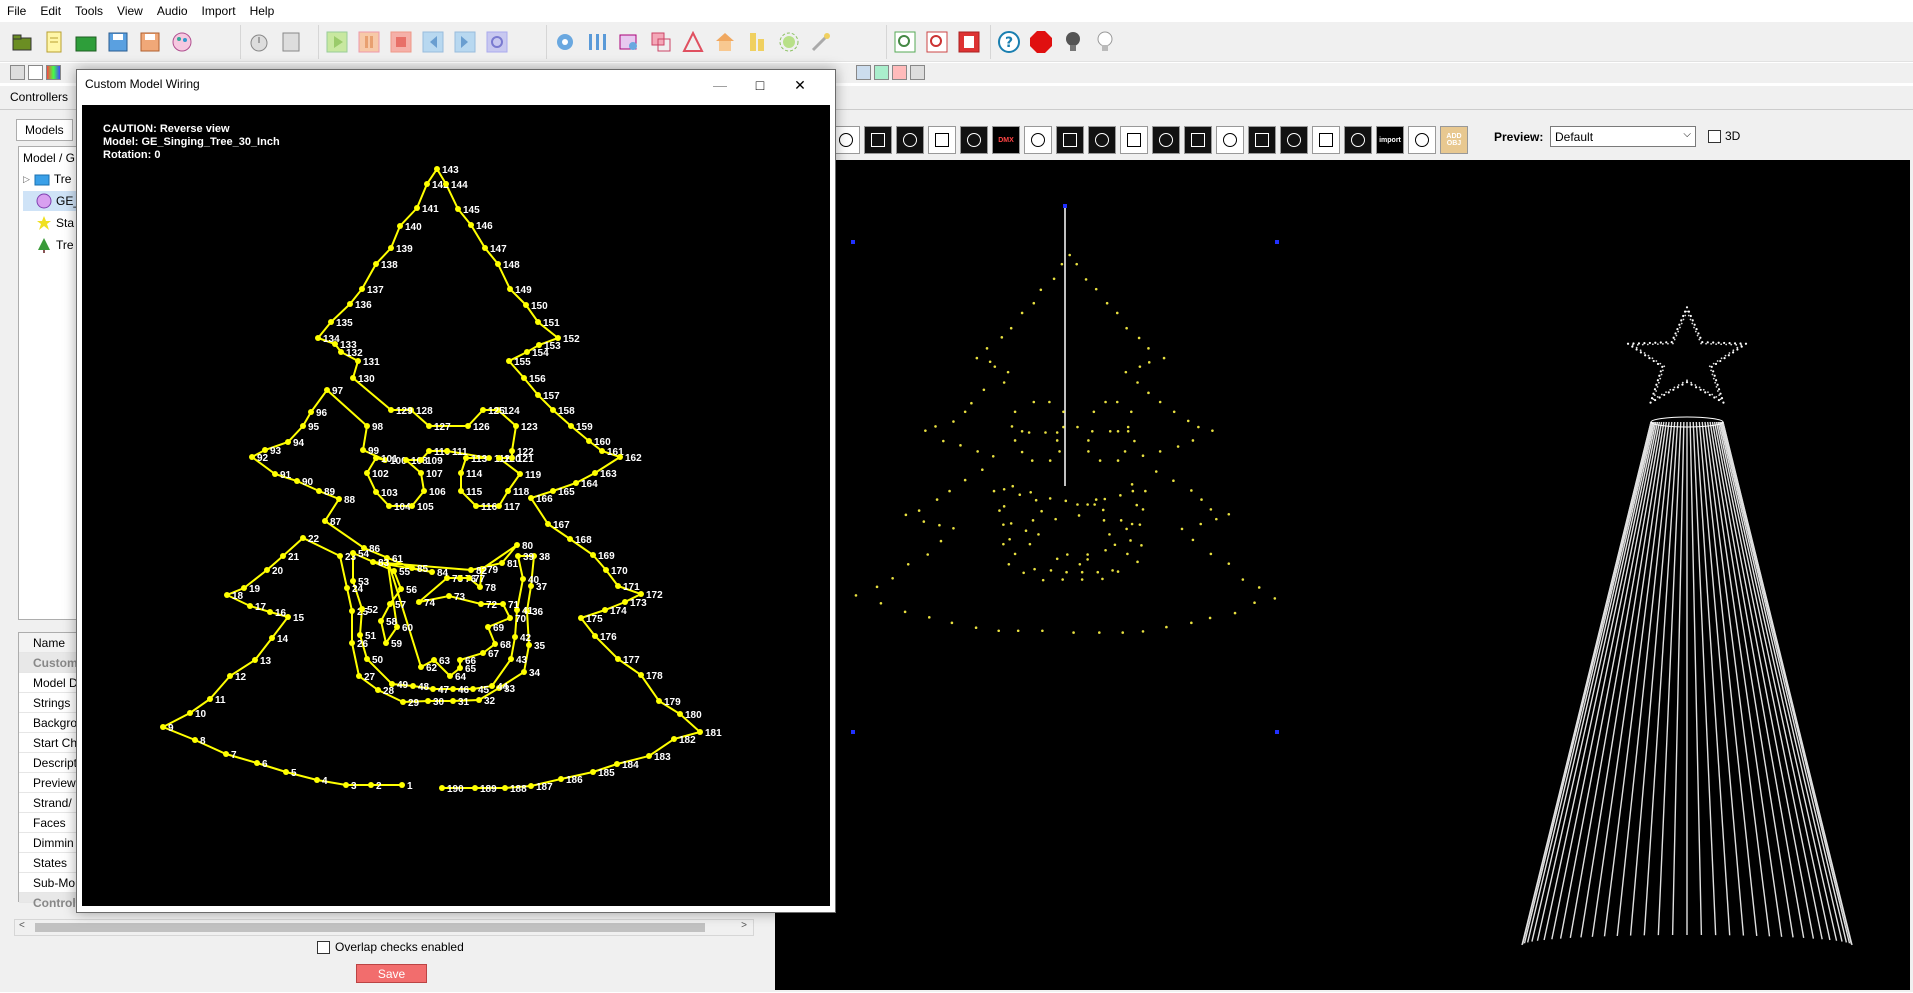 The width and height of the screenshot is (1913, 993). What do you see at coordinates (744, 925) in the screenshot?
I see `scroll-right-icon: >` at bounding box center [744, 925].